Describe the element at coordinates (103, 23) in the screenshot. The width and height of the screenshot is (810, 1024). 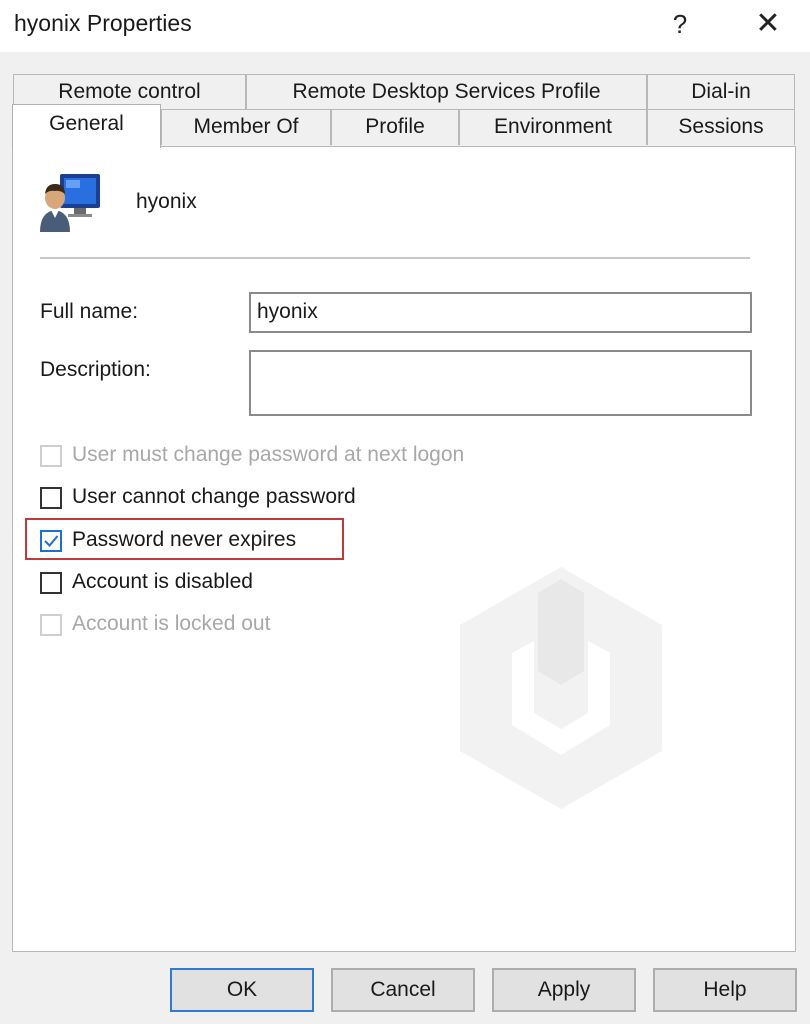
I see `window-title: hyonix Properties` at that location.